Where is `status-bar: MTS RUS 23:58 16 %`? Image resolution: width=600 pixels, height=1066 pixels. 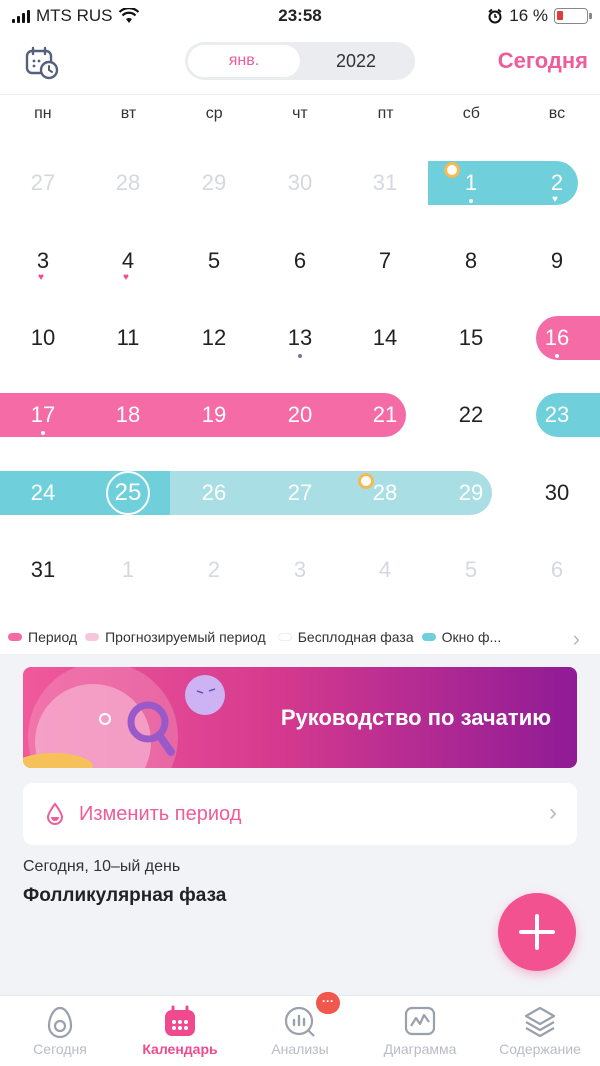 status-bar: MTS RUS 23:58 16 % is located at coordinates (300, 17).